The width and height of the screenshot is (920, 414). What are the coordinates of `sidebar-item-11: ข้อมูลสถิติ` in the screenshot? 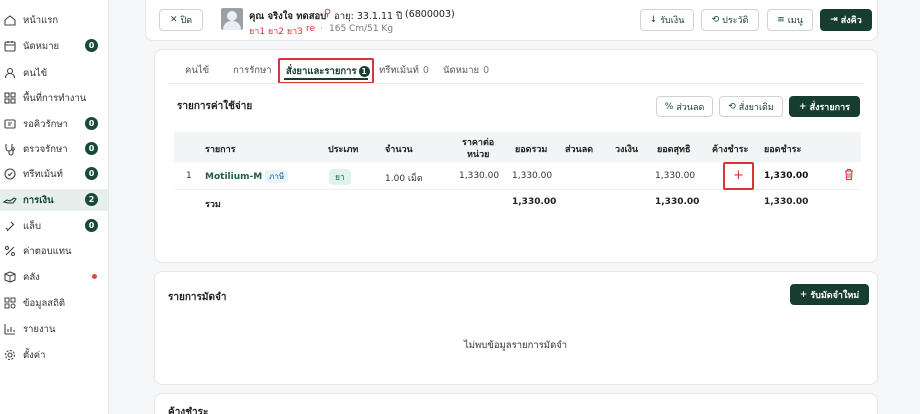 It's located at (54, 303).